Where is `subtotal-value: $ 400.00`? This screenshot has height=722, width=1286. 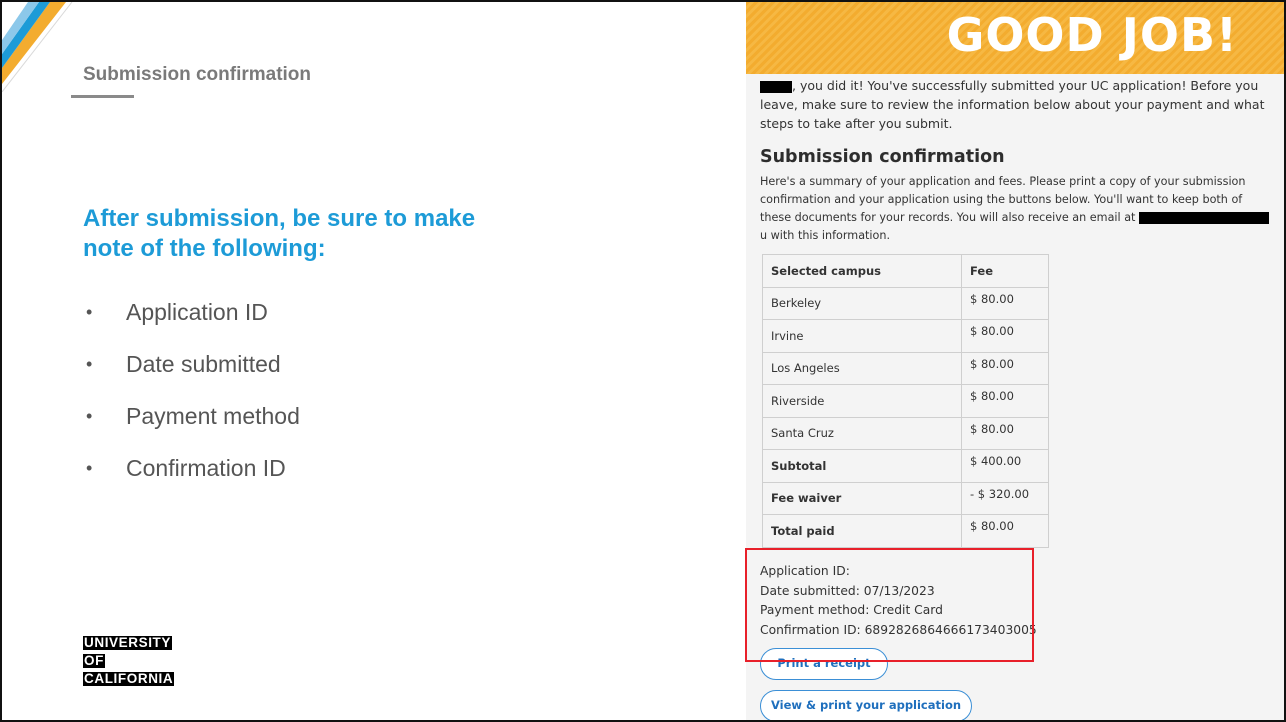 subtotal-value: $ 400.00 is located at coordinates (1005, 466).